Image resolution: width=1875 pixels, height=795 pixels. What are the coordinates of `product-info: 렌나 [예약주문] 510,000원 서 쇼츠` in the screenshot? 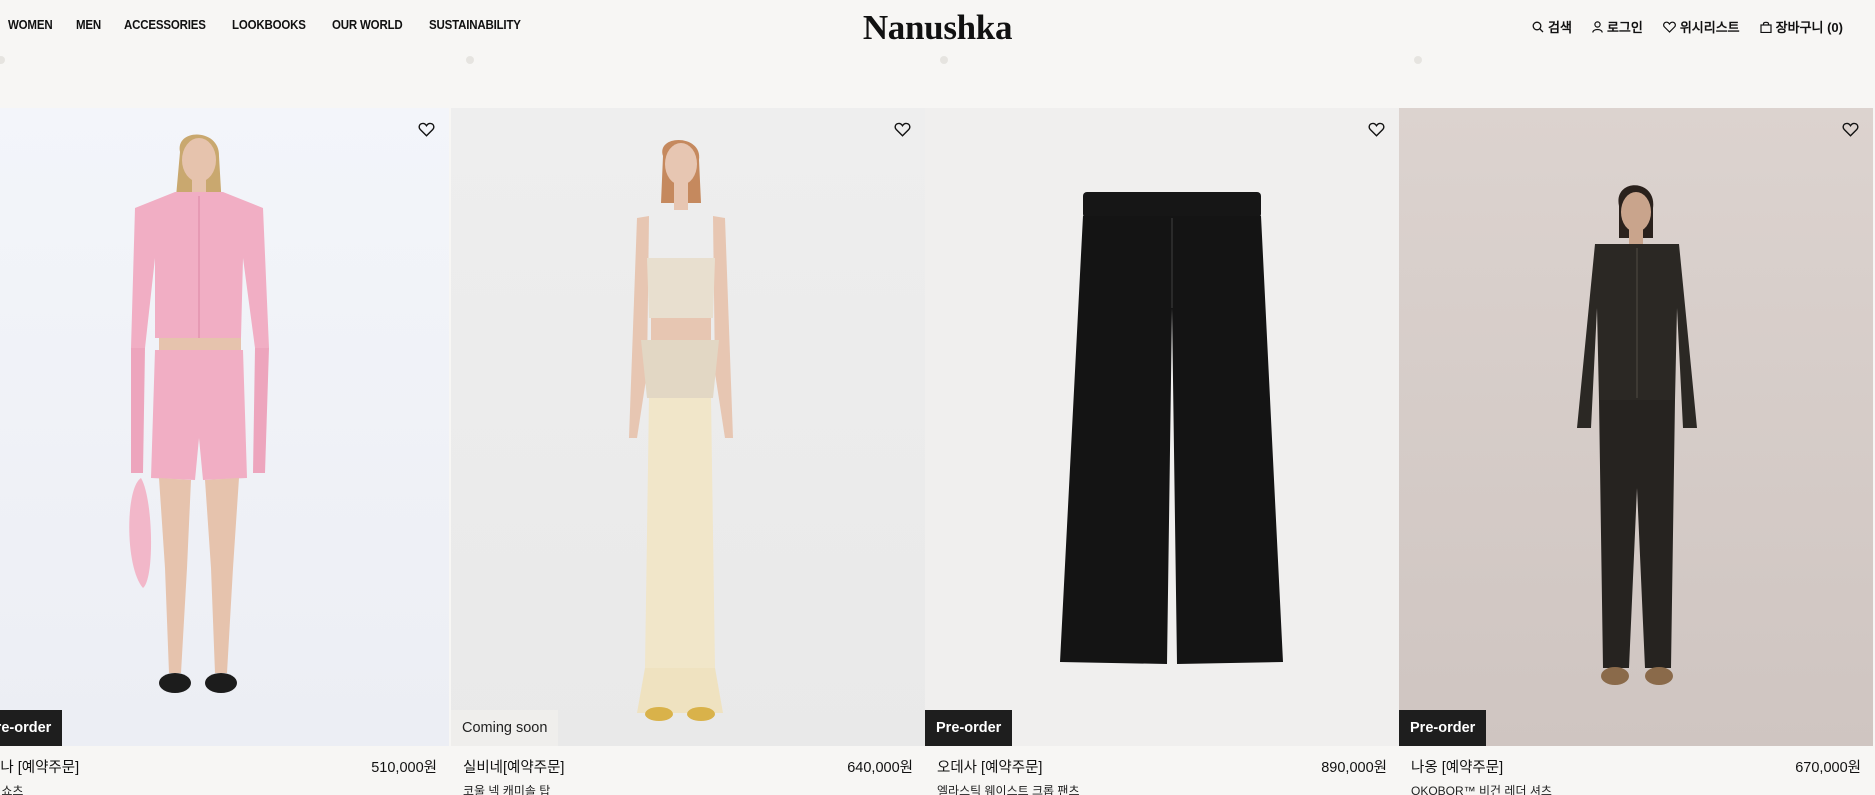 It's located at (224, 770).